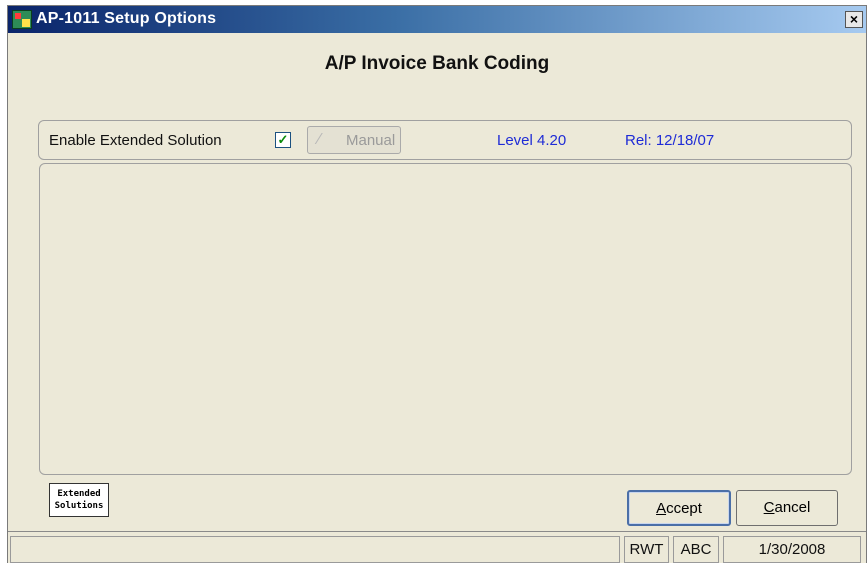 The width and height of the screenshot is (867, 563). What do you see at coordinates (661, 508) in the screenshot?
I see `accept-mnemonic: A` at bounding box center [661, 508].